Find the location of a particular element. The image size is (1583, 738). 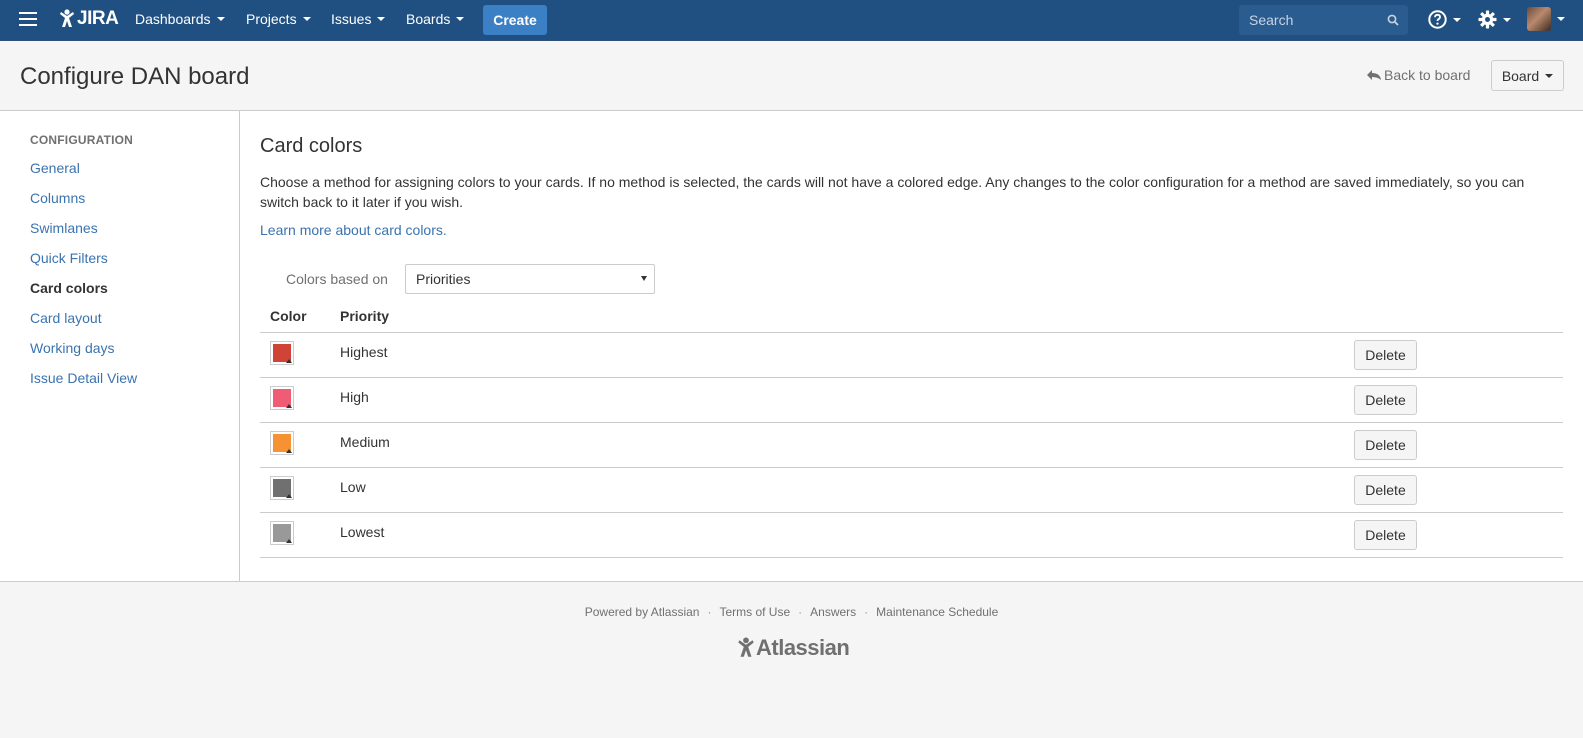

menu-icon is located at coordinates (28, 20).